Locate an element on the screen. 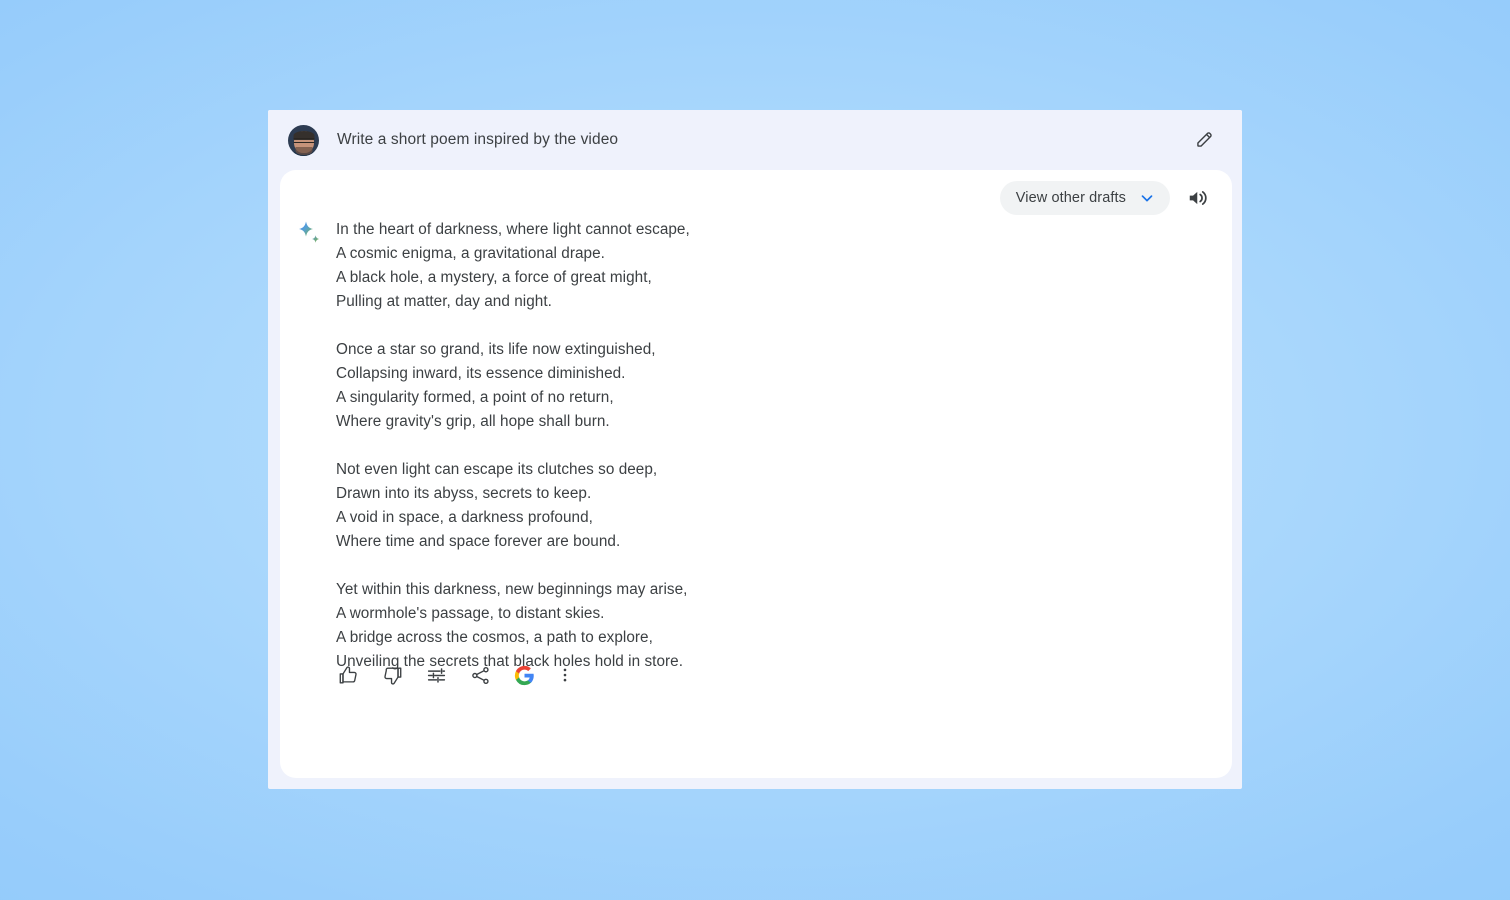 The width and height of the screenshot is (1510, 900). view-other-drafts-label: View other drafts is located at coordinates (1070, 198).